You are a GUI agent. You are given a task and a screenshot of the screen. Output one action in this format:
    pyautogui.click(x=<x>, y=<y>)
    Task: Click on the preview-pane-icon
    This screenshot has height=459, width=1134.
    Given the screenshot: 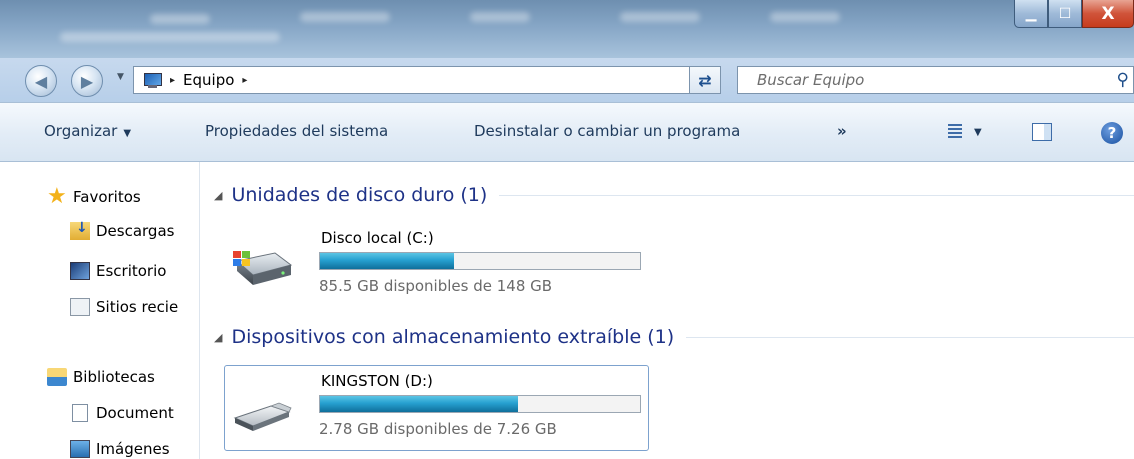 What is the action you would take?
    pyautogui.click(x=1042, y=132)
    